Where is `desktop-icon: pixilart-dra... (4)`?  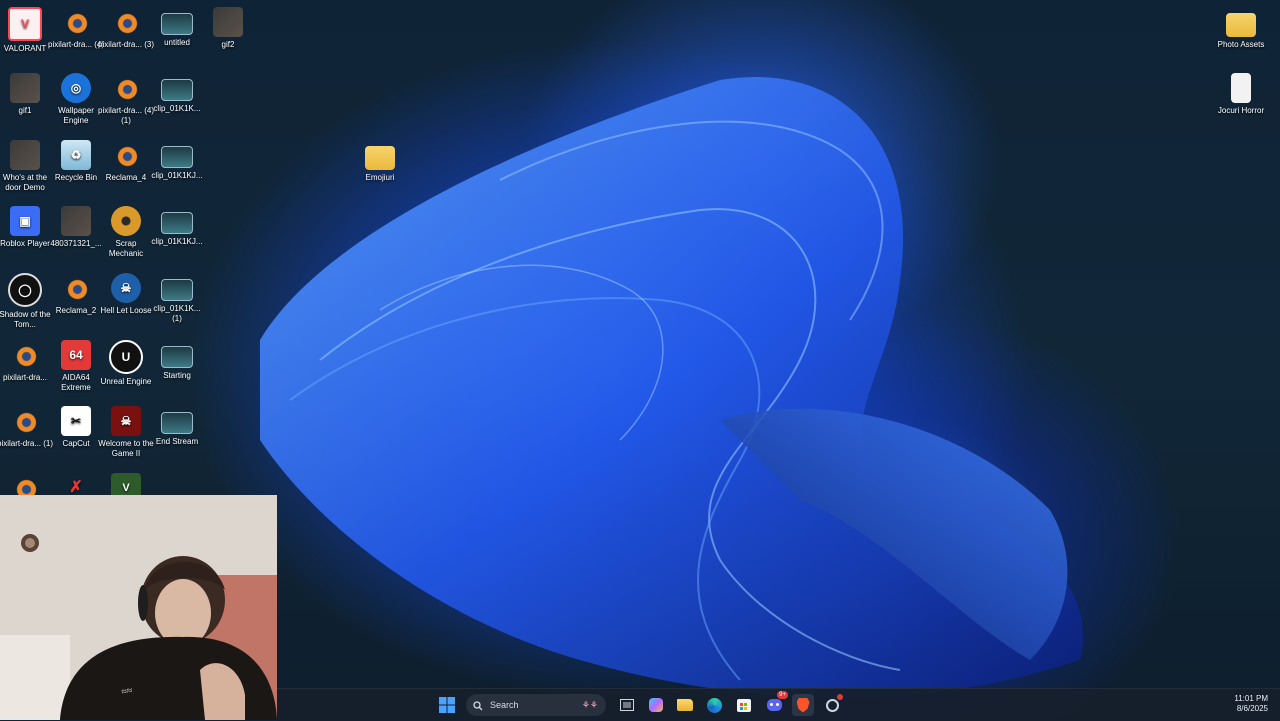 desktop-icon: pixilart-dra... (4) is located at coordinates (76, 28).